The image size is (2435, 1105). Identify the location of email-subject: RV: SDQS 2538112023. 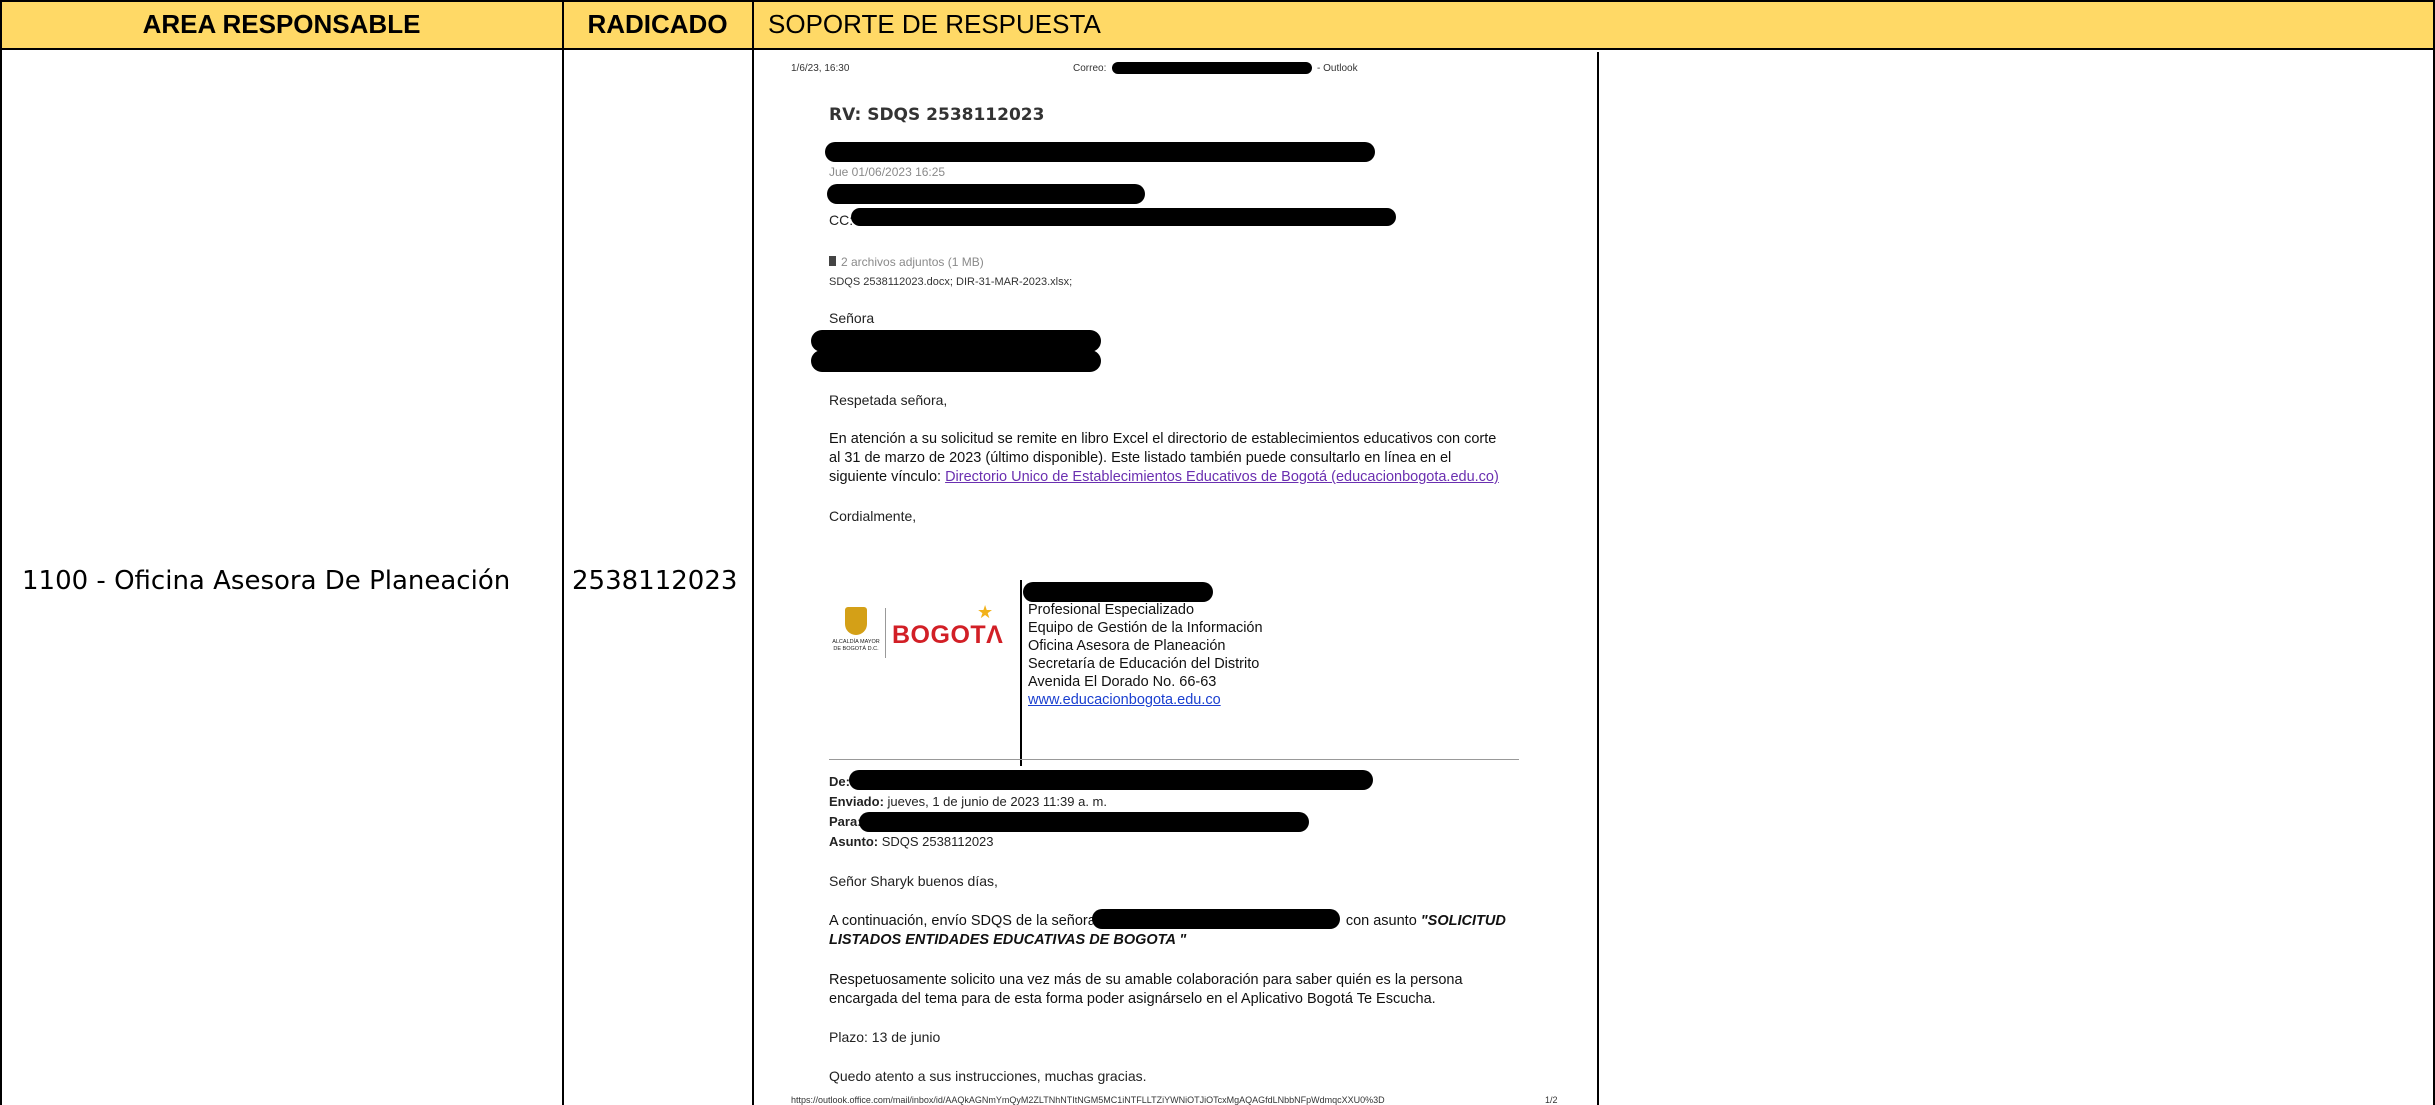
(937, 115).